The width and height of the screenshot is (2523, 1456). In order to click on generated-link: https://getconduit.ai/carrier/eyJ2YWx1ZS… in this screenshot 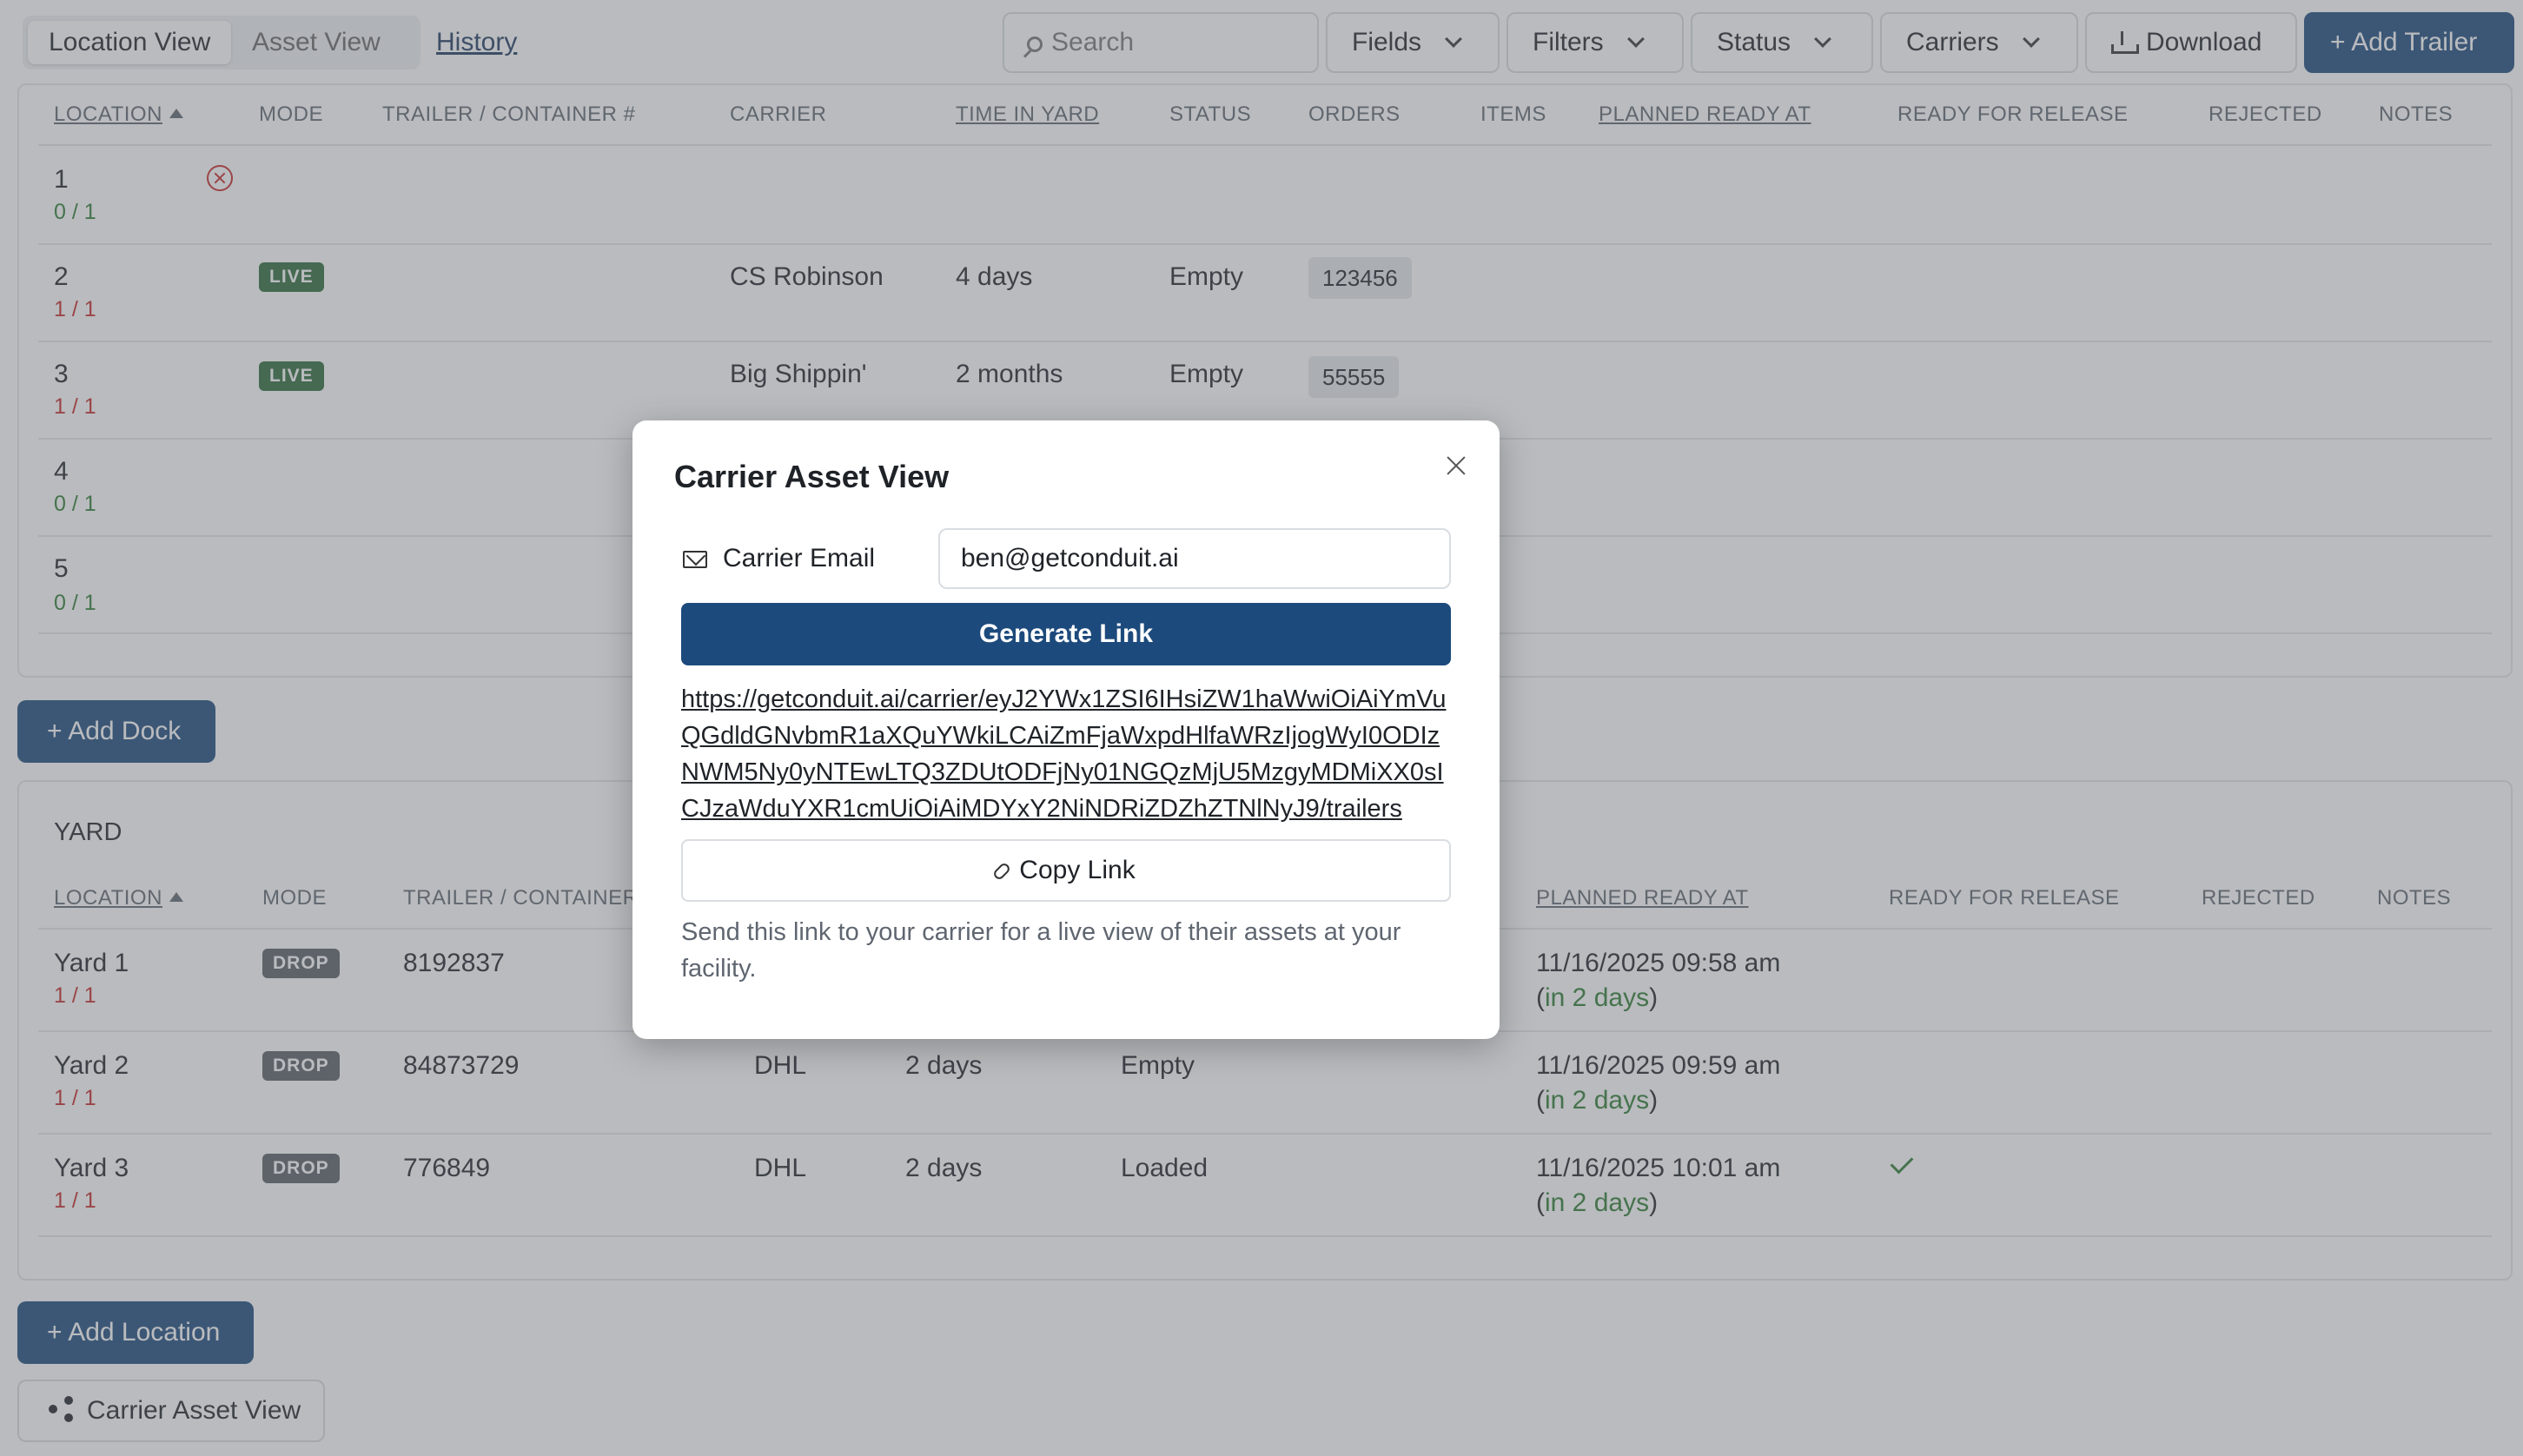, I will do `click(1067, 754)`.